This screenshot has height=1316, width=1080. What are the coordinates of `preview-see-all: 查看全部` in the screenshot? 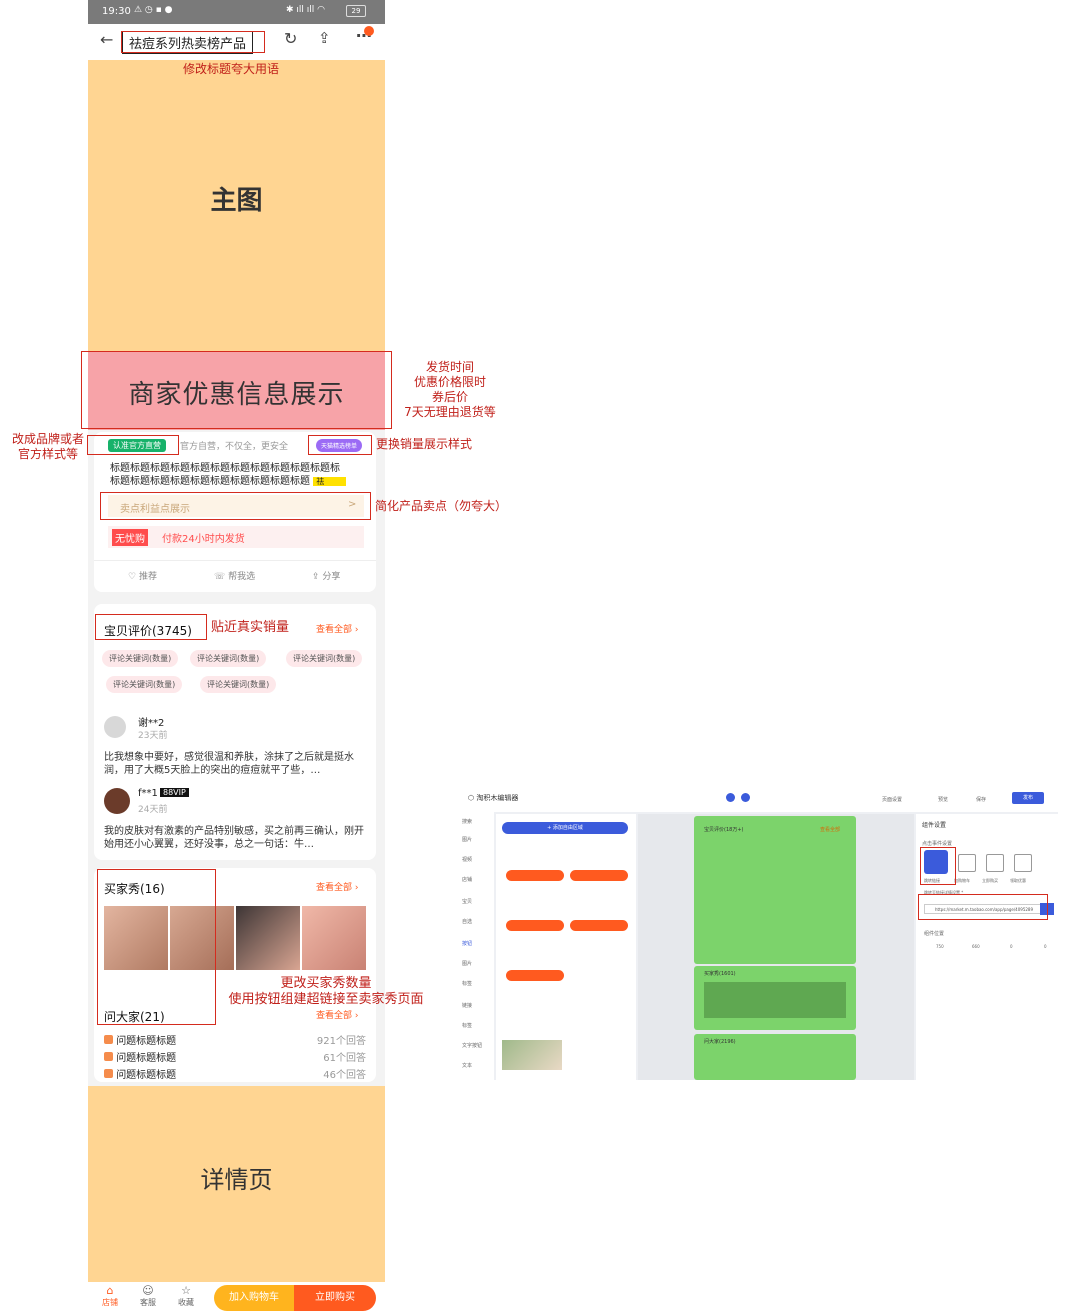 It's located at (830, 830).